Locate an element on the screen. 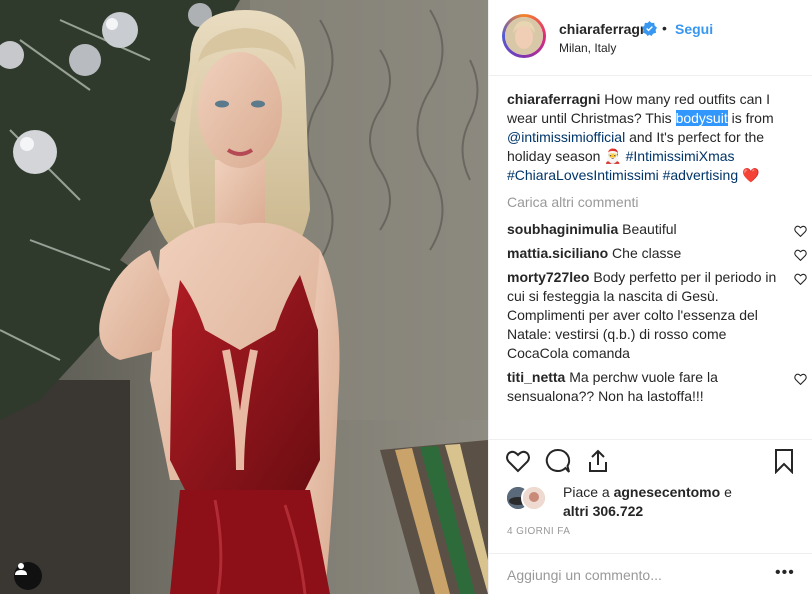 This screenshot has width=812, height=594. comment-input is located at coordinates (632, 575).